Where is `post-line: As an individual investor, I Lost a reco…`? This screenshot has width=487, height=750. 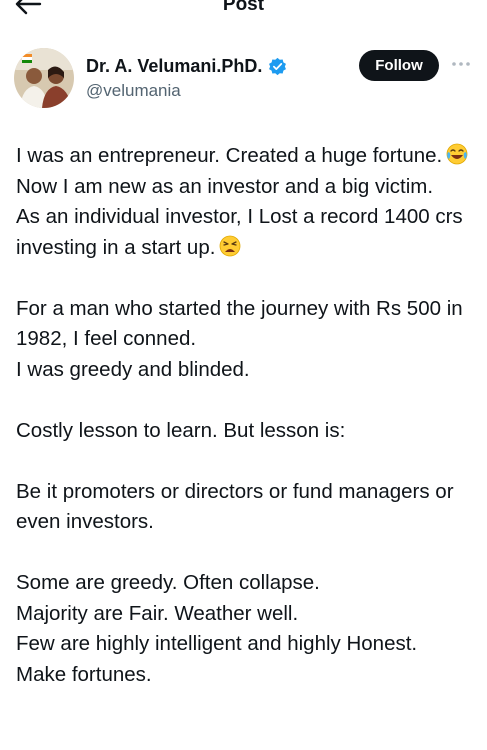
post-line: As an individual investor, I Lost a reco… is located at coordinates (239, 232).